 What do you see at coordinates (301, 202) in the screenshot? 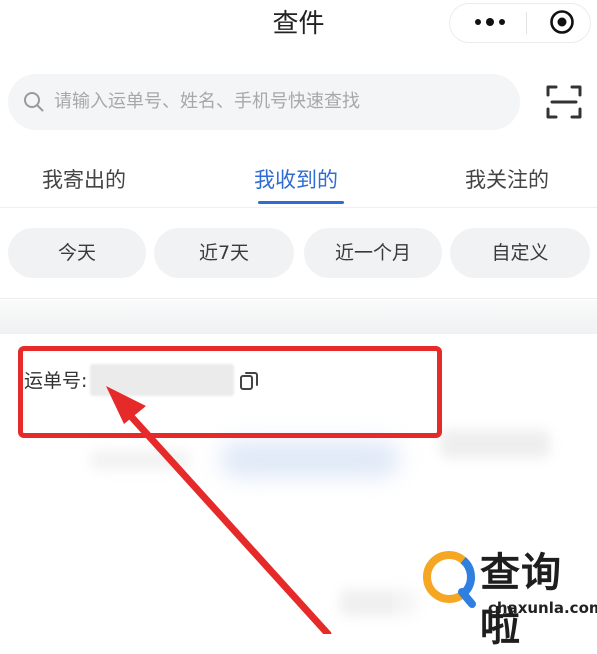
I see `active-tab-indicator` at bounding box center [301, 202].